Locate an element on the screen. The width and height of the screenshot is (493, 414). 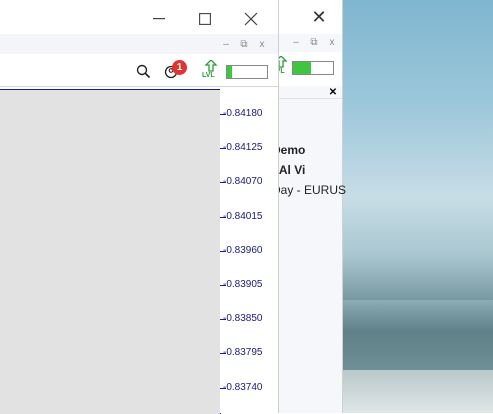
lvl-indicator-icon: LVL is located at coordinates (211, 70).